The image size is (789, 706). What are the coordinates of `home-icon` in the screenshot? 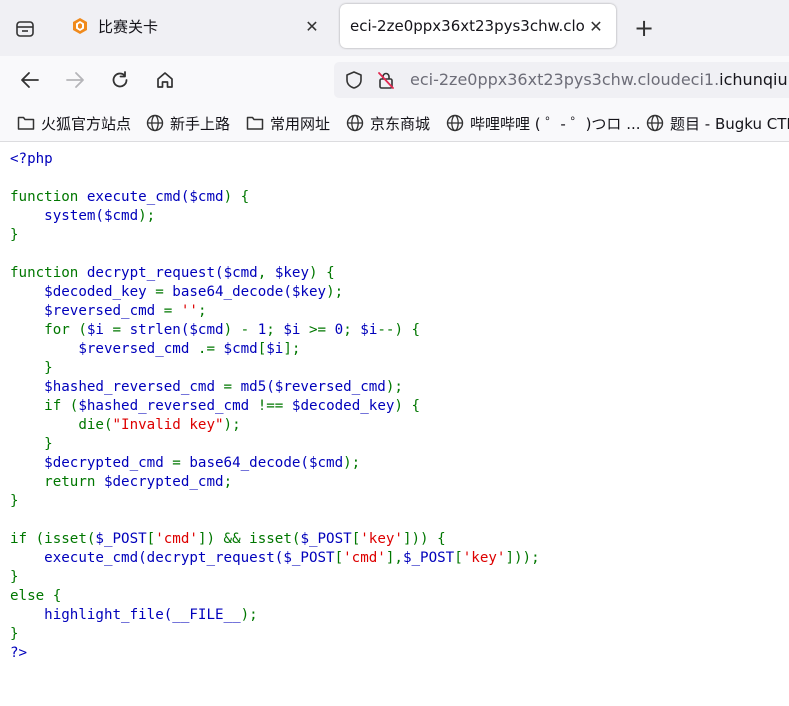 It's located at (165, 80).